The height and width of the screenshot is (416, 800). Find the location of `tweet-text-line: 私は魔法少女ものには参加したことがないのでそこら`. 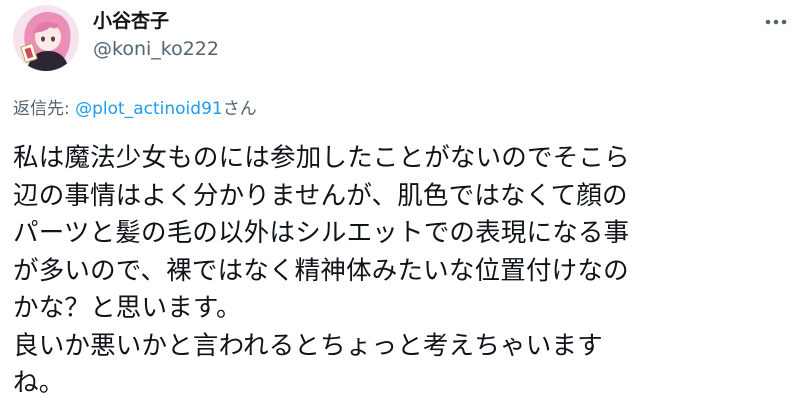

tweet-text-line: 私は魔法少女ものには参加したことがないのでそこら is located at coordinates (321, 158).